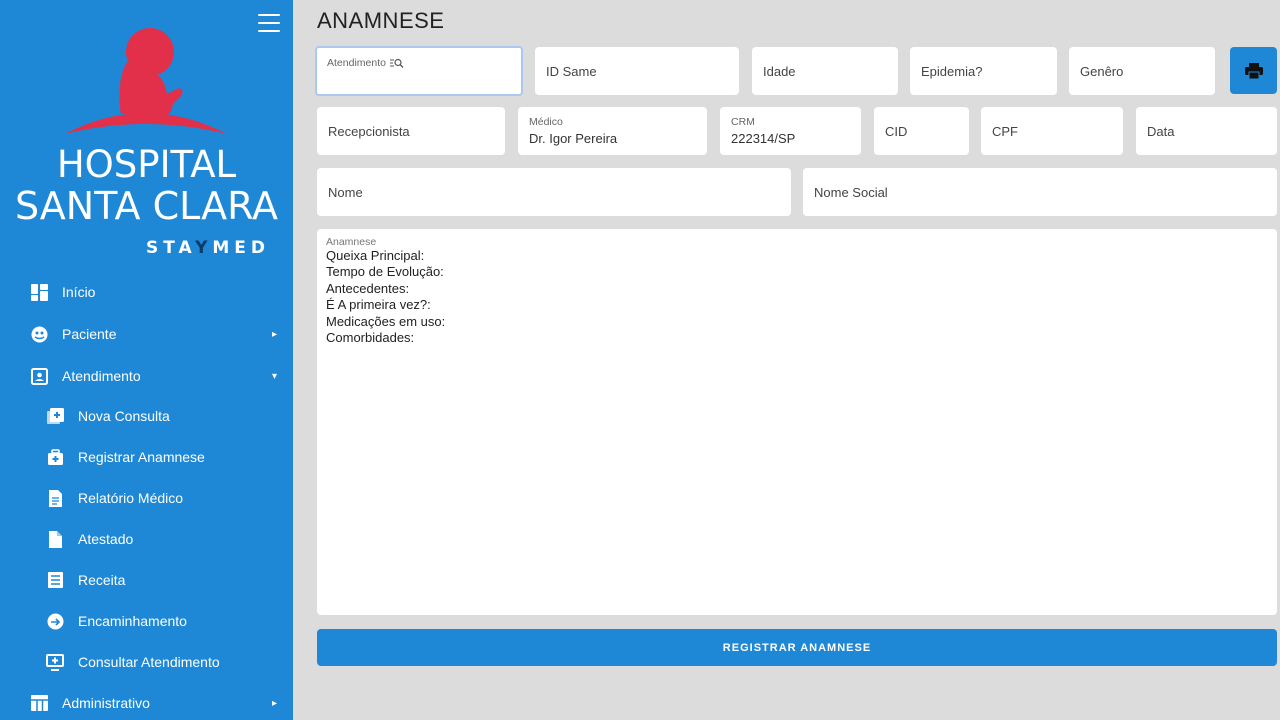 This screenshot has height=720, width=1280. Describe the element at coordinates (146, 81) in the screenshot. I see `hospital-logo-icon` at that location.